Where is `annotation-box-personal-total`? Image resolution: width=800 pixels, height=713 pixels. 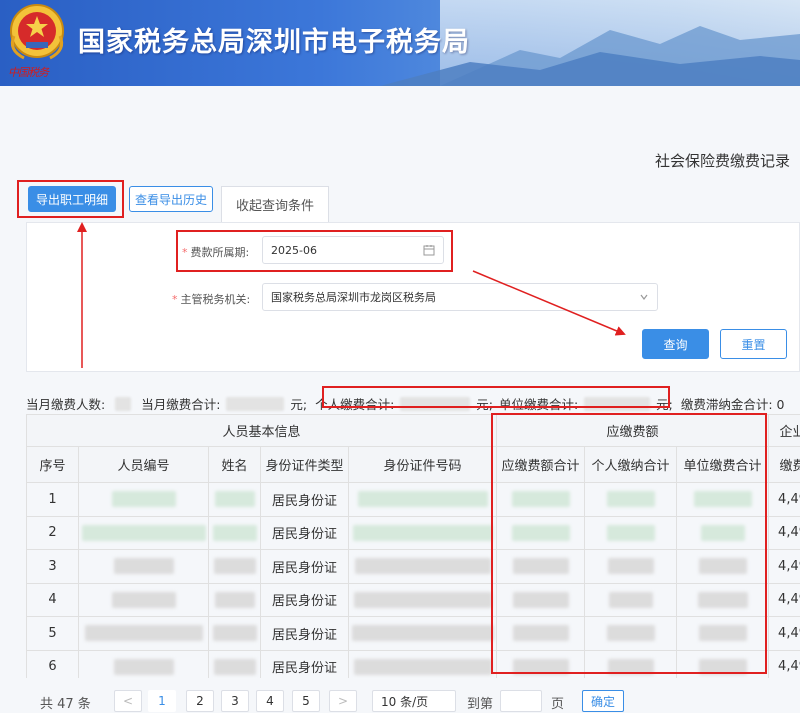 annotation-box-personal-total is located at coordinates (496, 397).